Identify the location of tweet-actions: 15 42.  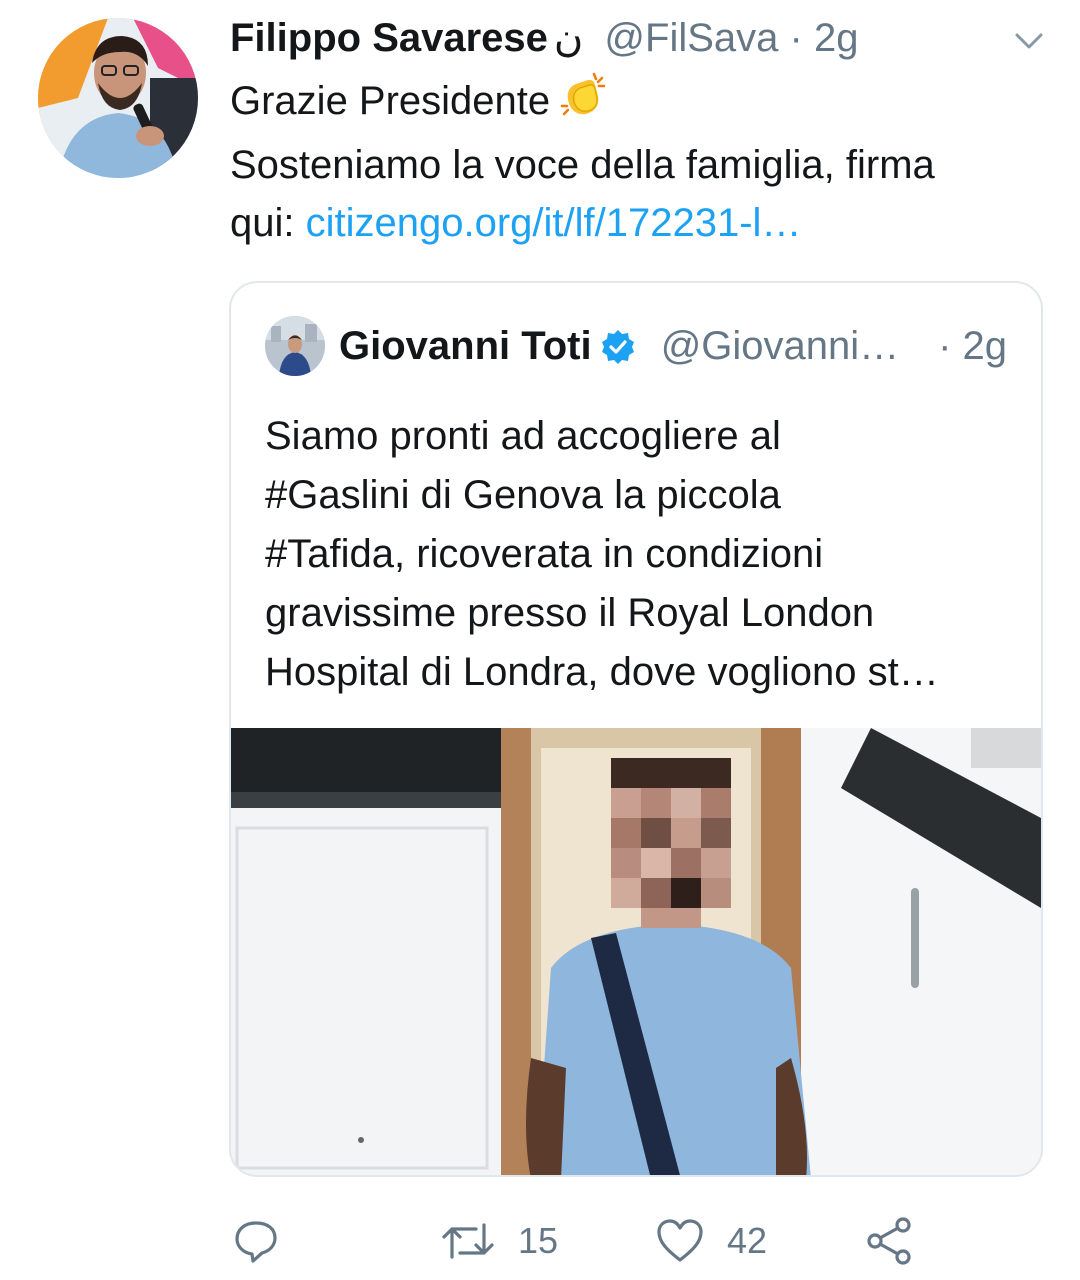
(540, 1240).